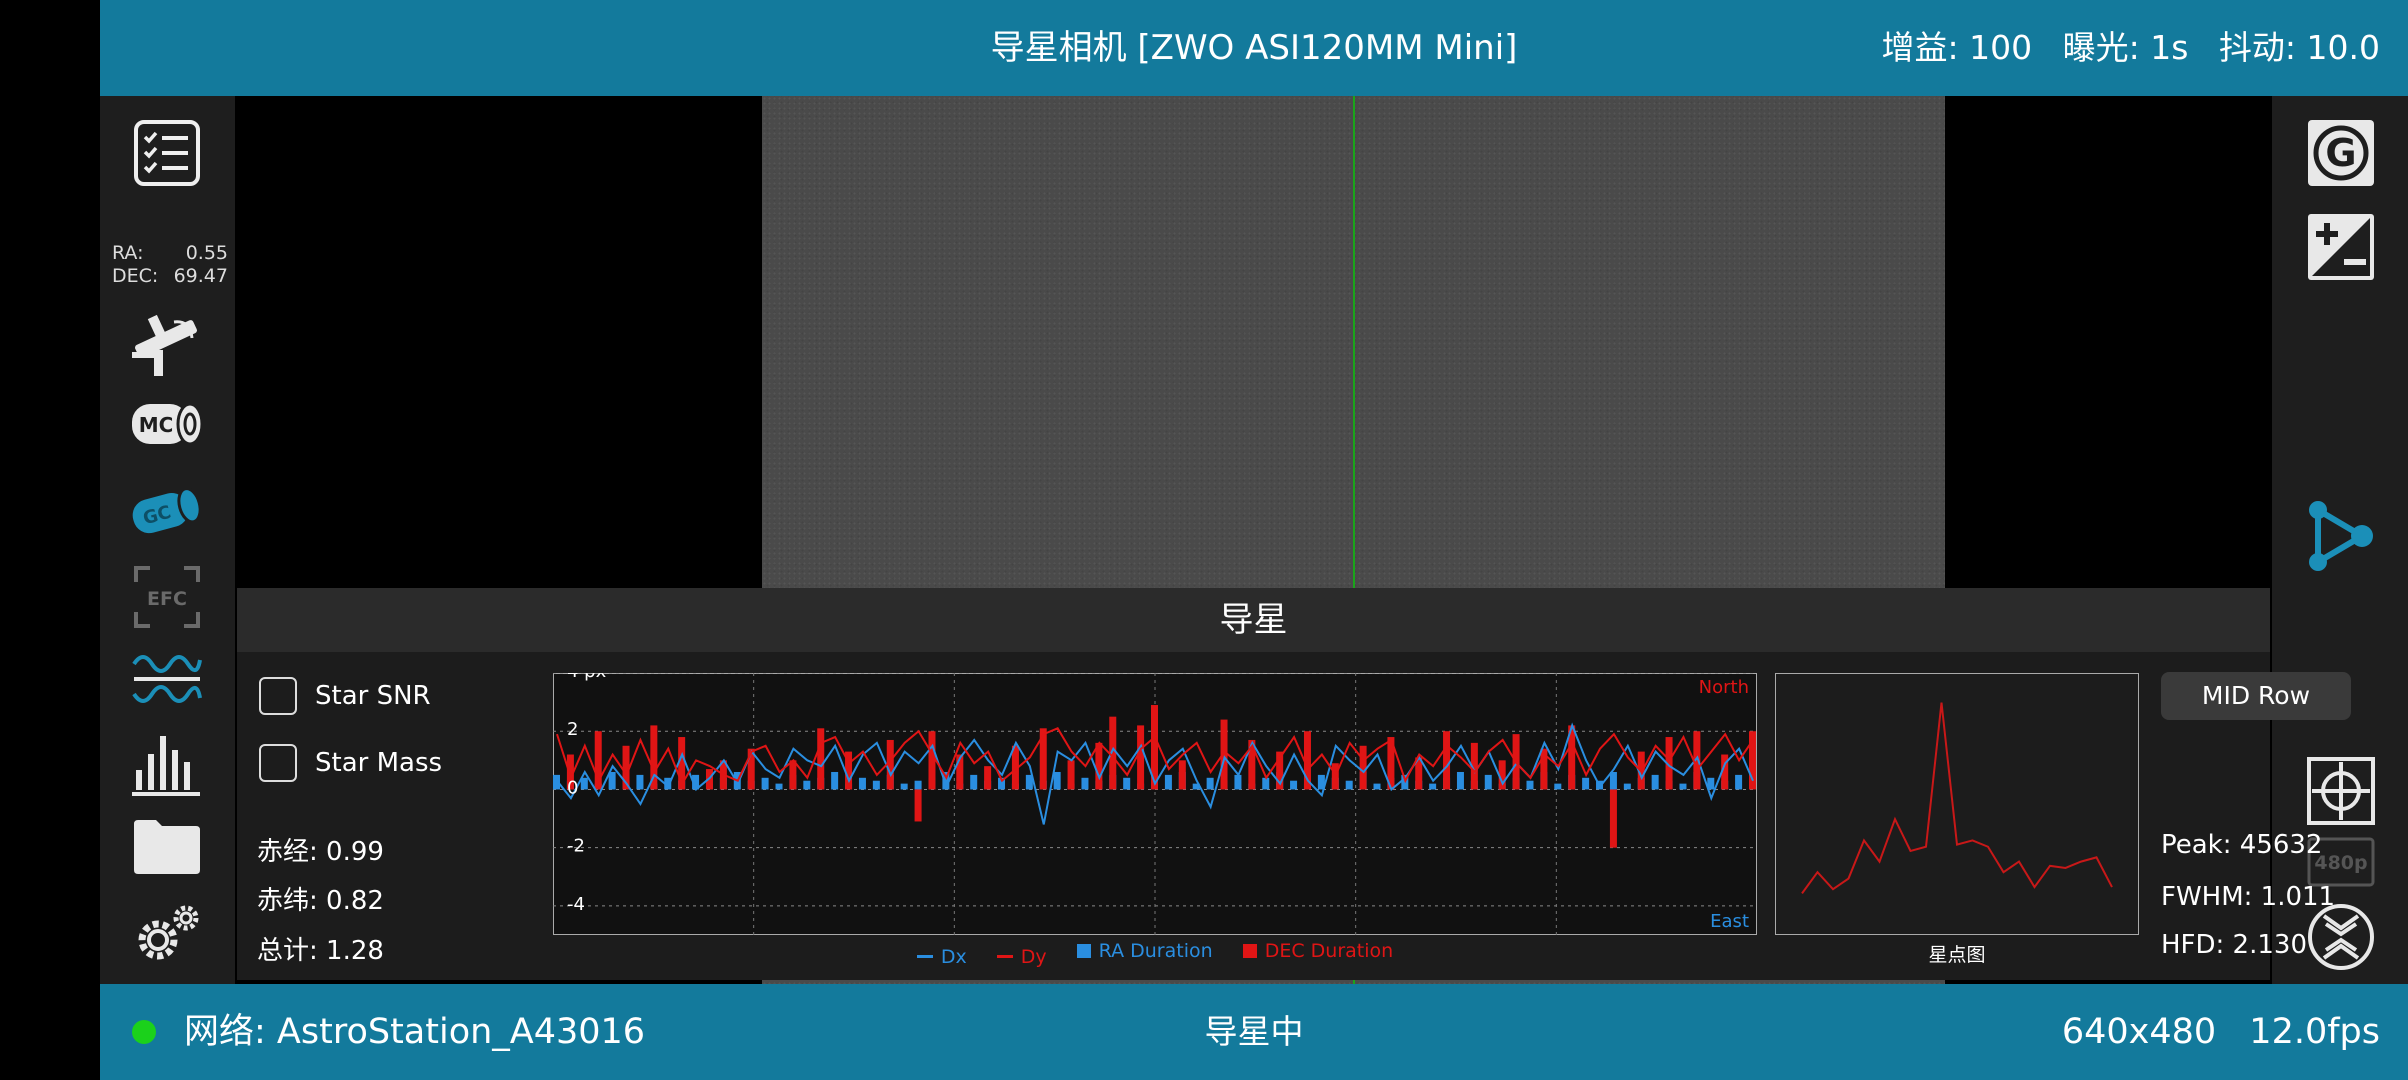  What do you see at coordinates (1021, 957) in the screenshot?
I see `legend-dy: Dy` at bounding box center [1021, 957].